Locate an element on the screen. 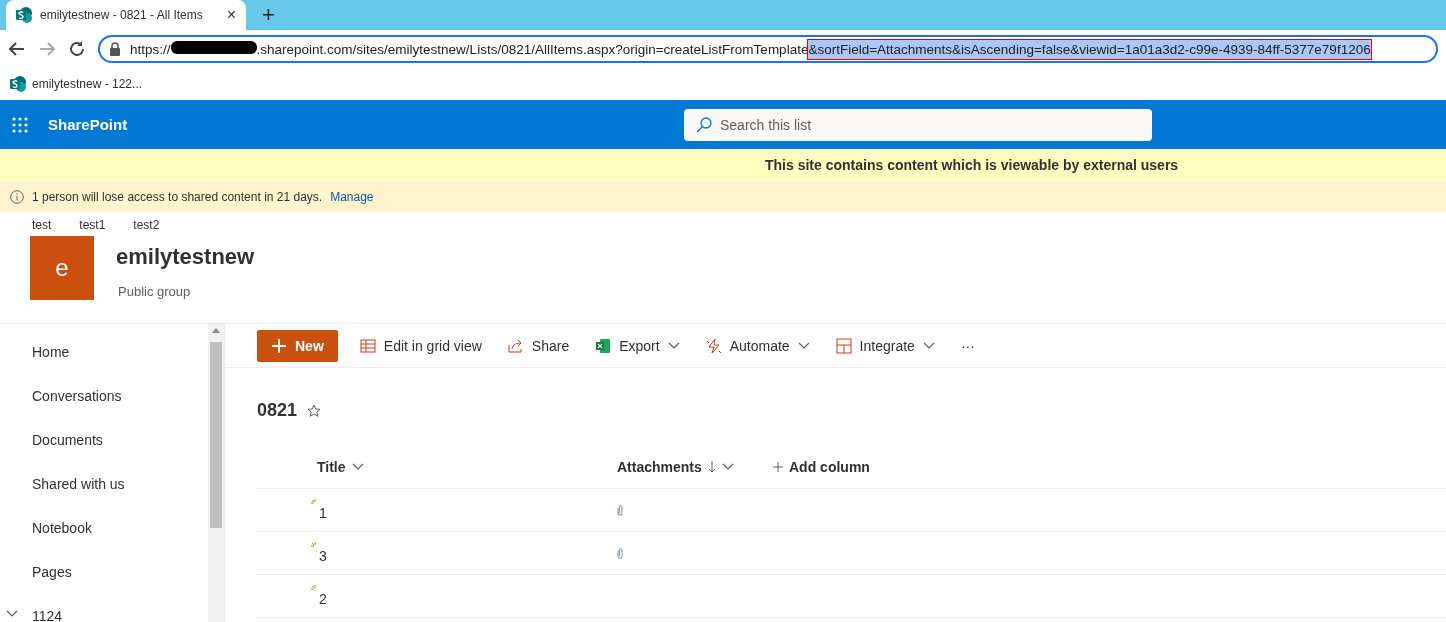 This screenshot has height=622, width=1446. app-name: SharePoint is located at coordinates (366, 124).